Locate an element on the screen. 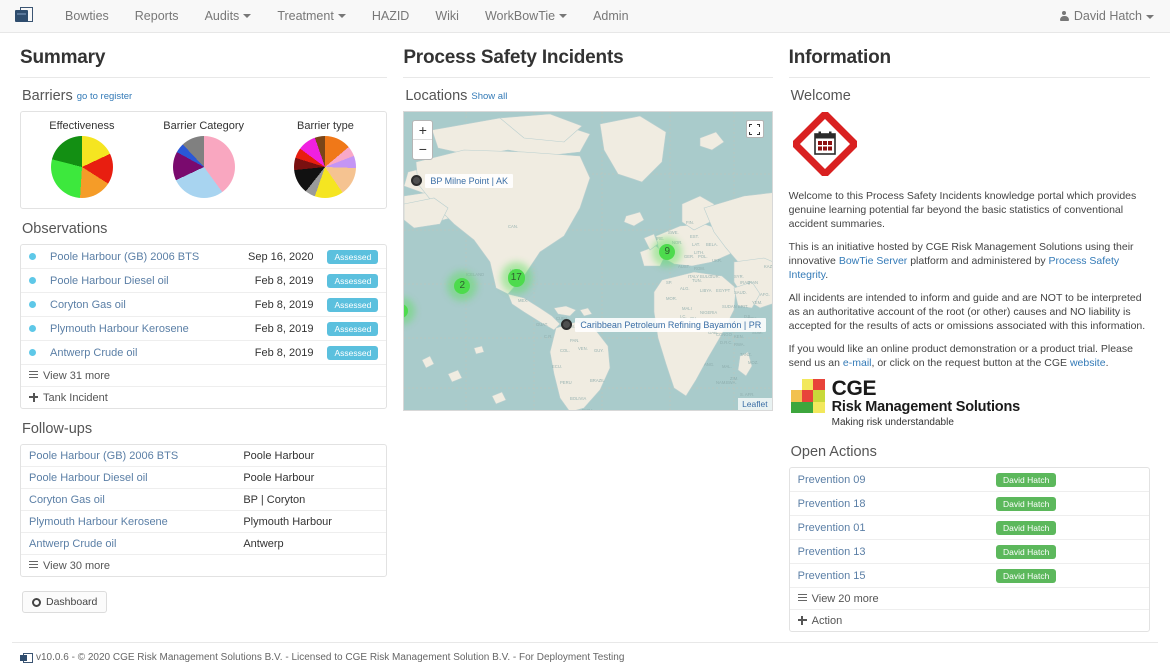 The height and width of the screenshot is (663, 1170). observation-name-cell: Coryton Gas oil is located at coordinates (136, 305).